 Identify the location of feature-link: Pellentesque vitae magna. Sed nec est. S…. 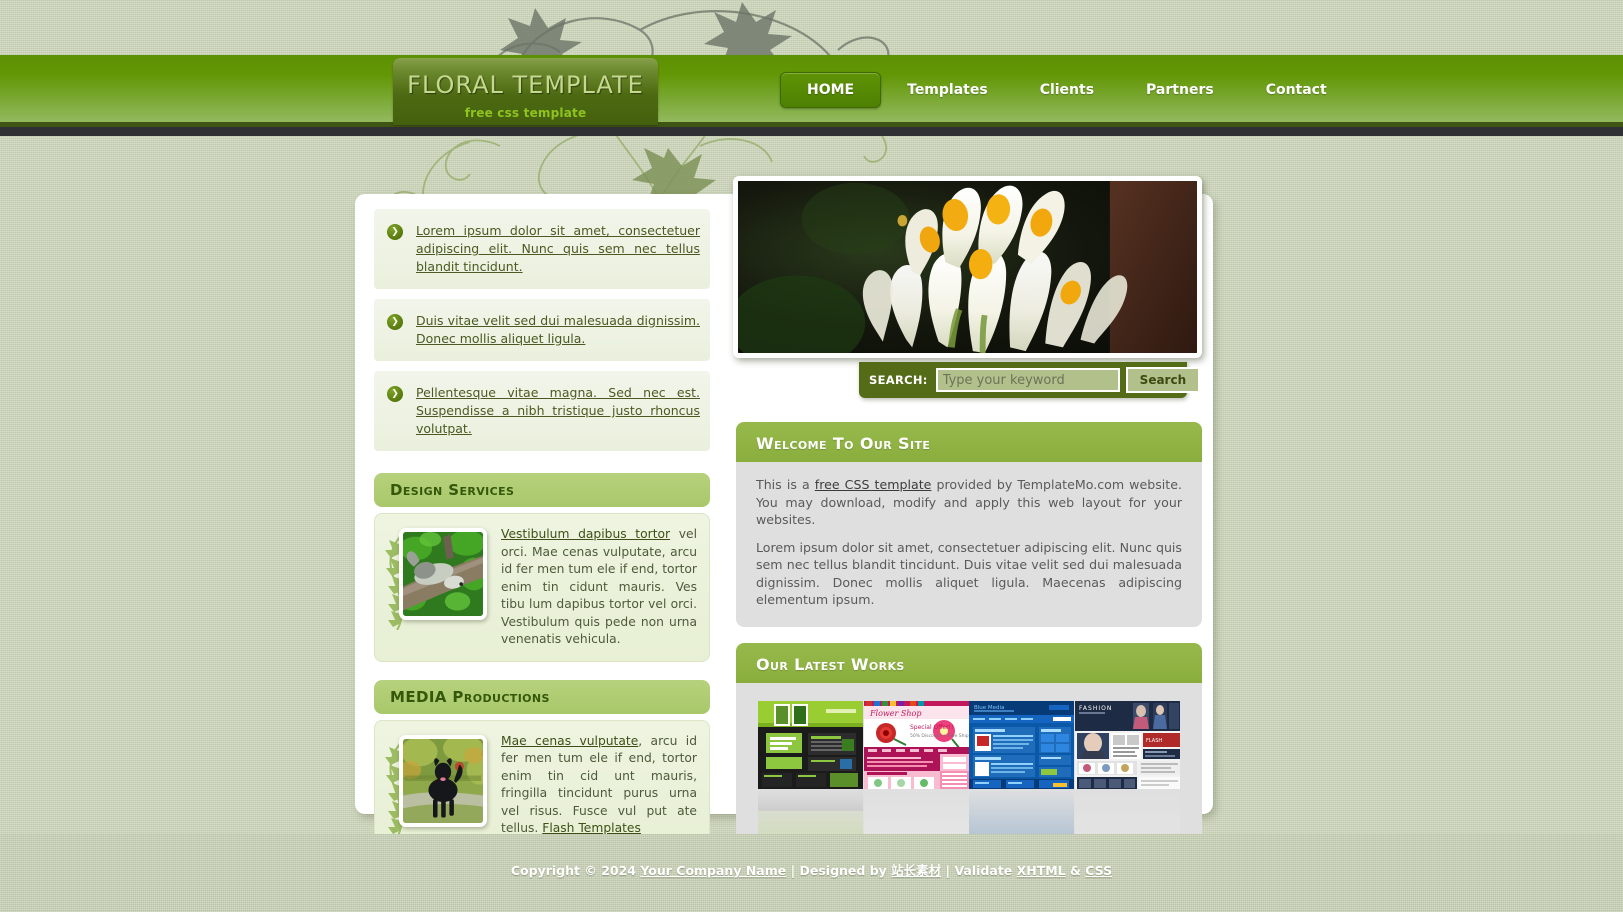
(558, 411).